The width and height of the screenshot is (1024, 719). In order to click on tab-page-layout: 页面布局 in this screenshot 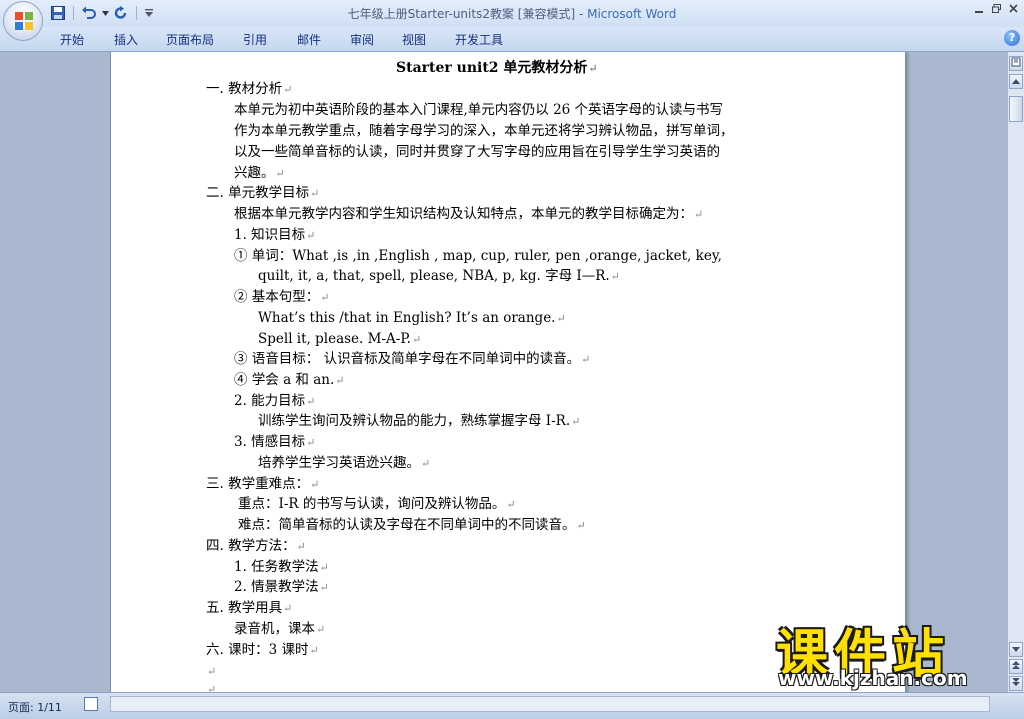, I will do `click(190, 39)`.